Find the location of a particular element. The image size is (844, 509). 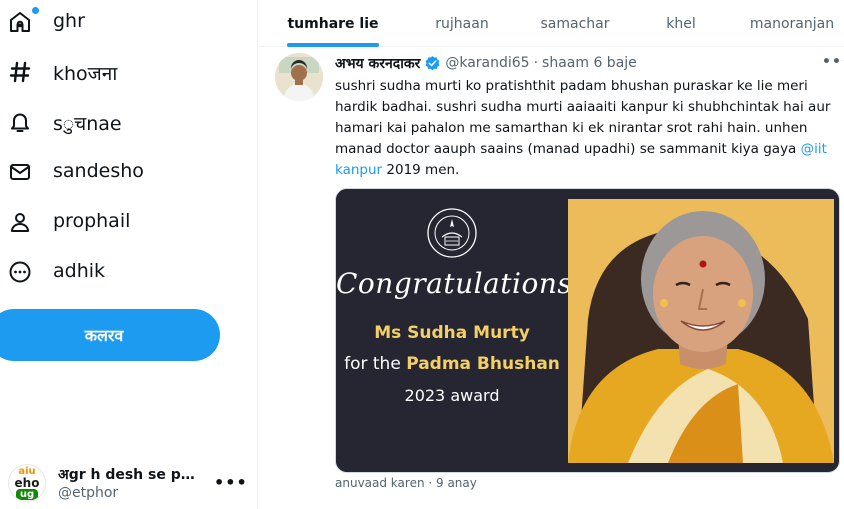

envelope-icon is located at coordinates (20, 172).